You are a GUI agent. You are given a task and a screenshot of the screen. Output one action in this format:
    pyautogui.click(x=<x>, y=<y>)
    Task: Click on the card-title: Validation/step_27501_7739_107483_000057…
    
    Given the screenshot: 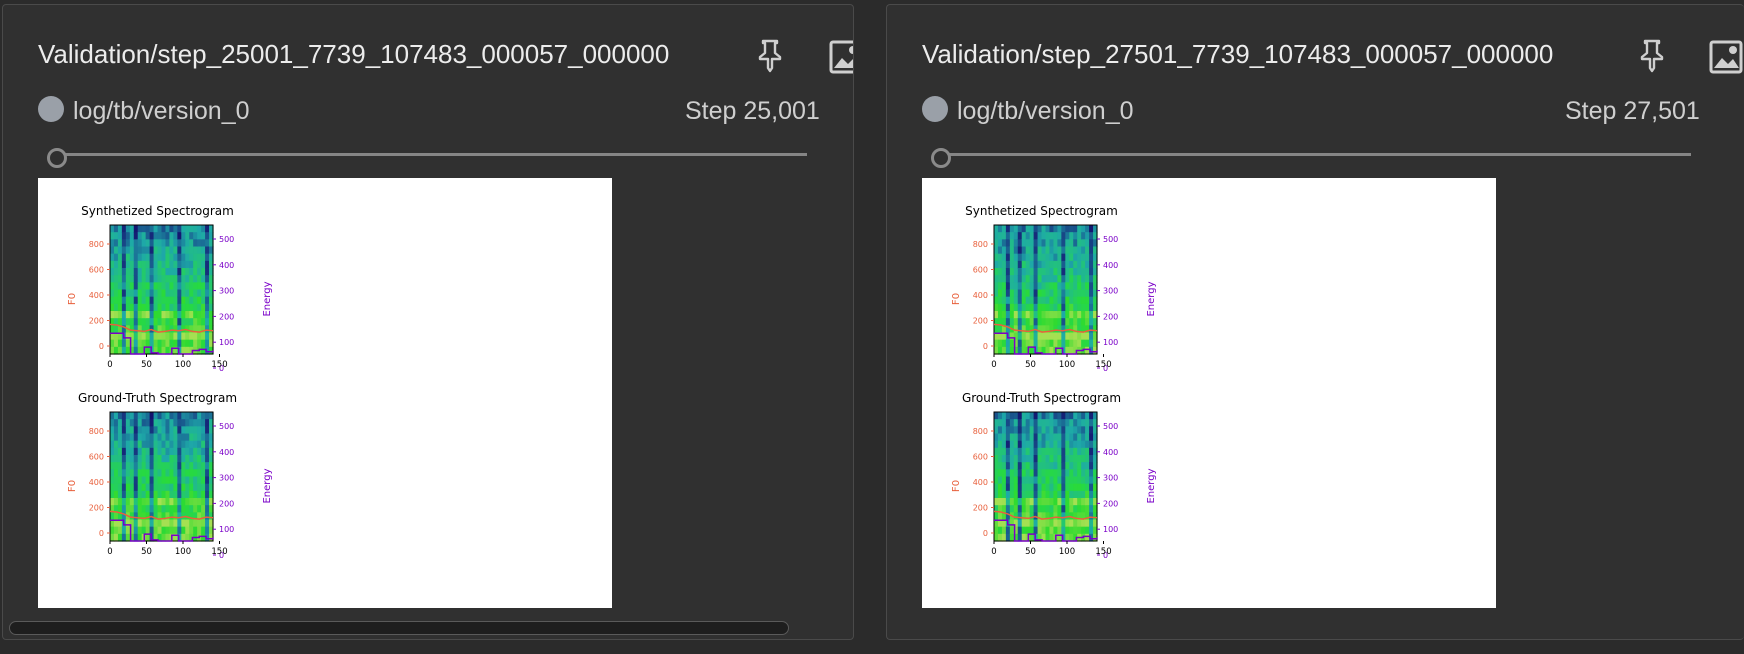 What is the action you would take?
    pyautogui.click(x=1238, y=54)
    